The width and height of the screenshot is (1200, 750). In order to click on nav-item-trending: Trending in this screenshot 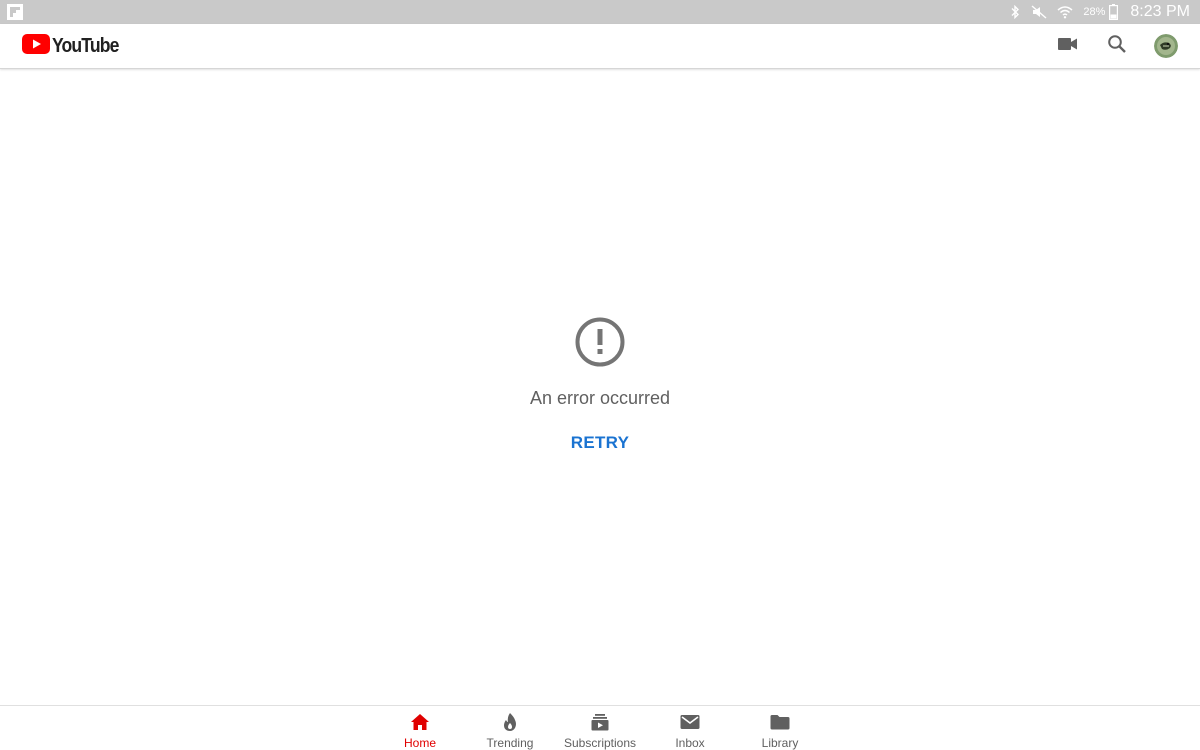, I will do `click(510, 728)`.